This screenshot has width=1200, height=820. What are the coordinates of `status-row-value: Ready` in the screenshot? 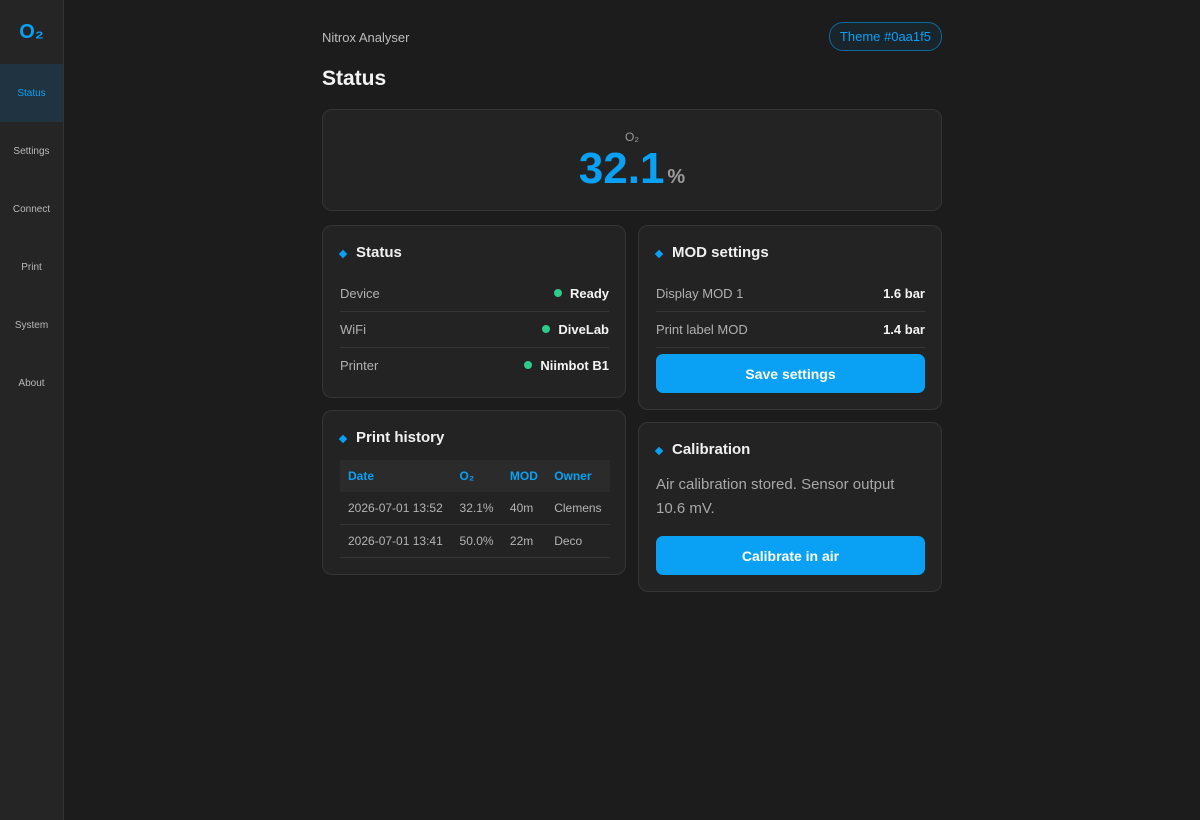 It's located at (581, 293).